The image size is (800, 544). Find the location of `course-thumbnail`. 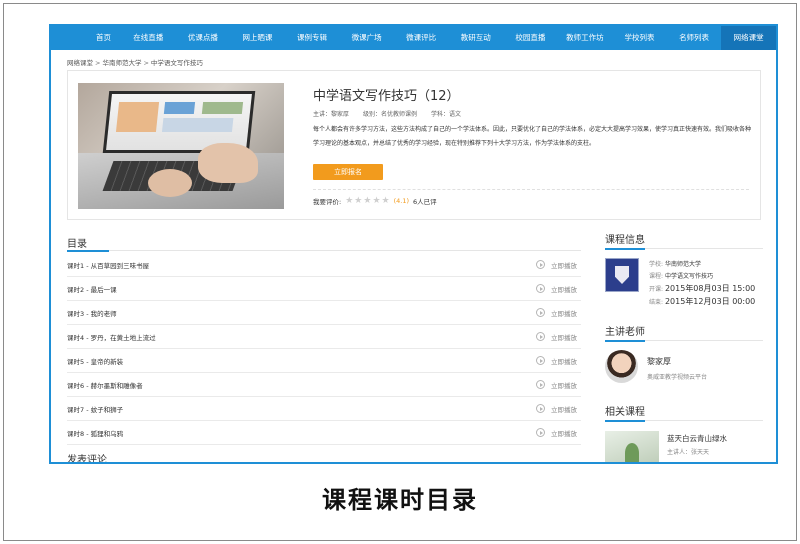

course-thumbnail is located at coordinates (181, 146).